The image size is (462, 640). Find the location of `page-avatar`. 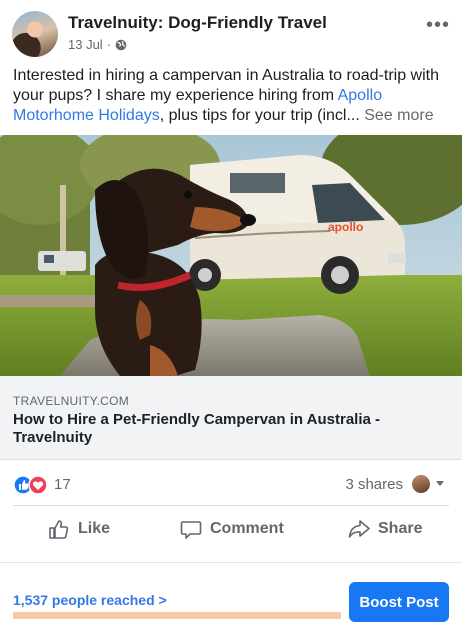

page-avatar is located at coordinates (35, 34).